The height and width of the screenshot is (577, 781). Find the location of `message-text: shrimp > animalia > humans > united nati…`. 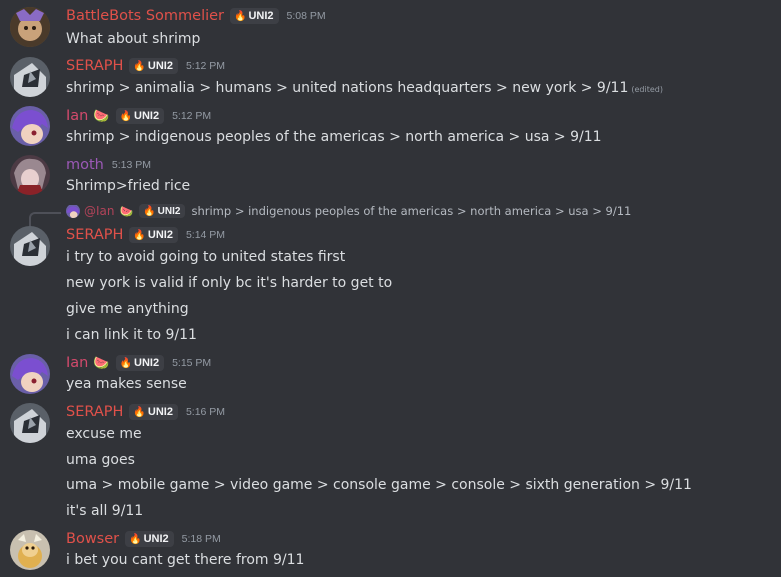

message-text: shrimp > animalia > humans > united nati… is located at coordinates (347, 88).